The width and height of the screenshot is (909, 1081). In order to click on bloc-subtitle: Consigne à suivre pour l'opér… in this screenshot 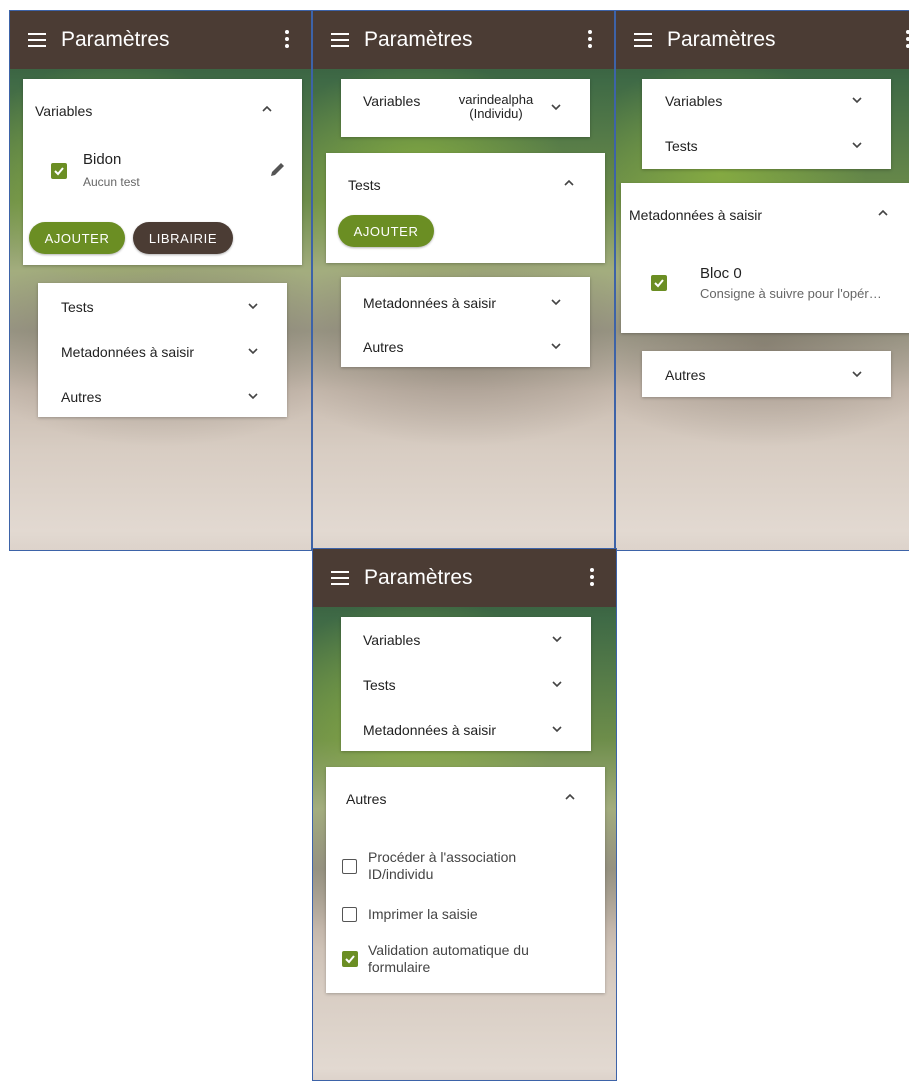, I will do `click(791, 293)`.